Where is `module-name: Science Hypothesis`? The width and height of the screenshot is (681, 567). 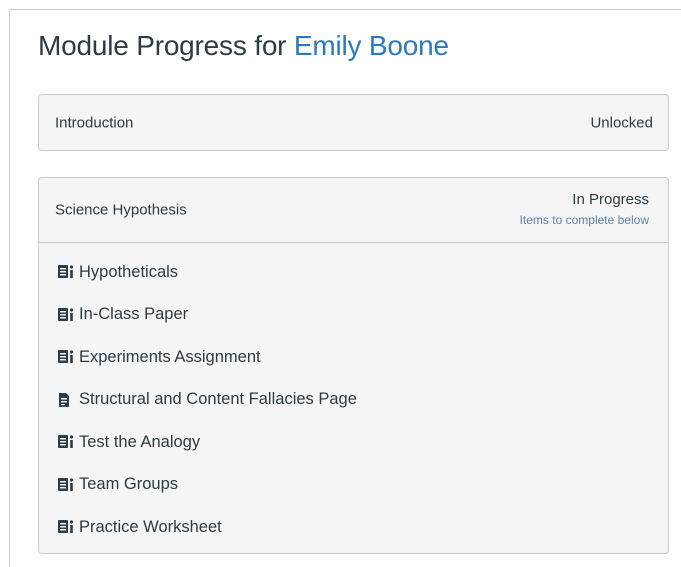 module-name: Science Hypothesis is located at coordinates (121, 210).